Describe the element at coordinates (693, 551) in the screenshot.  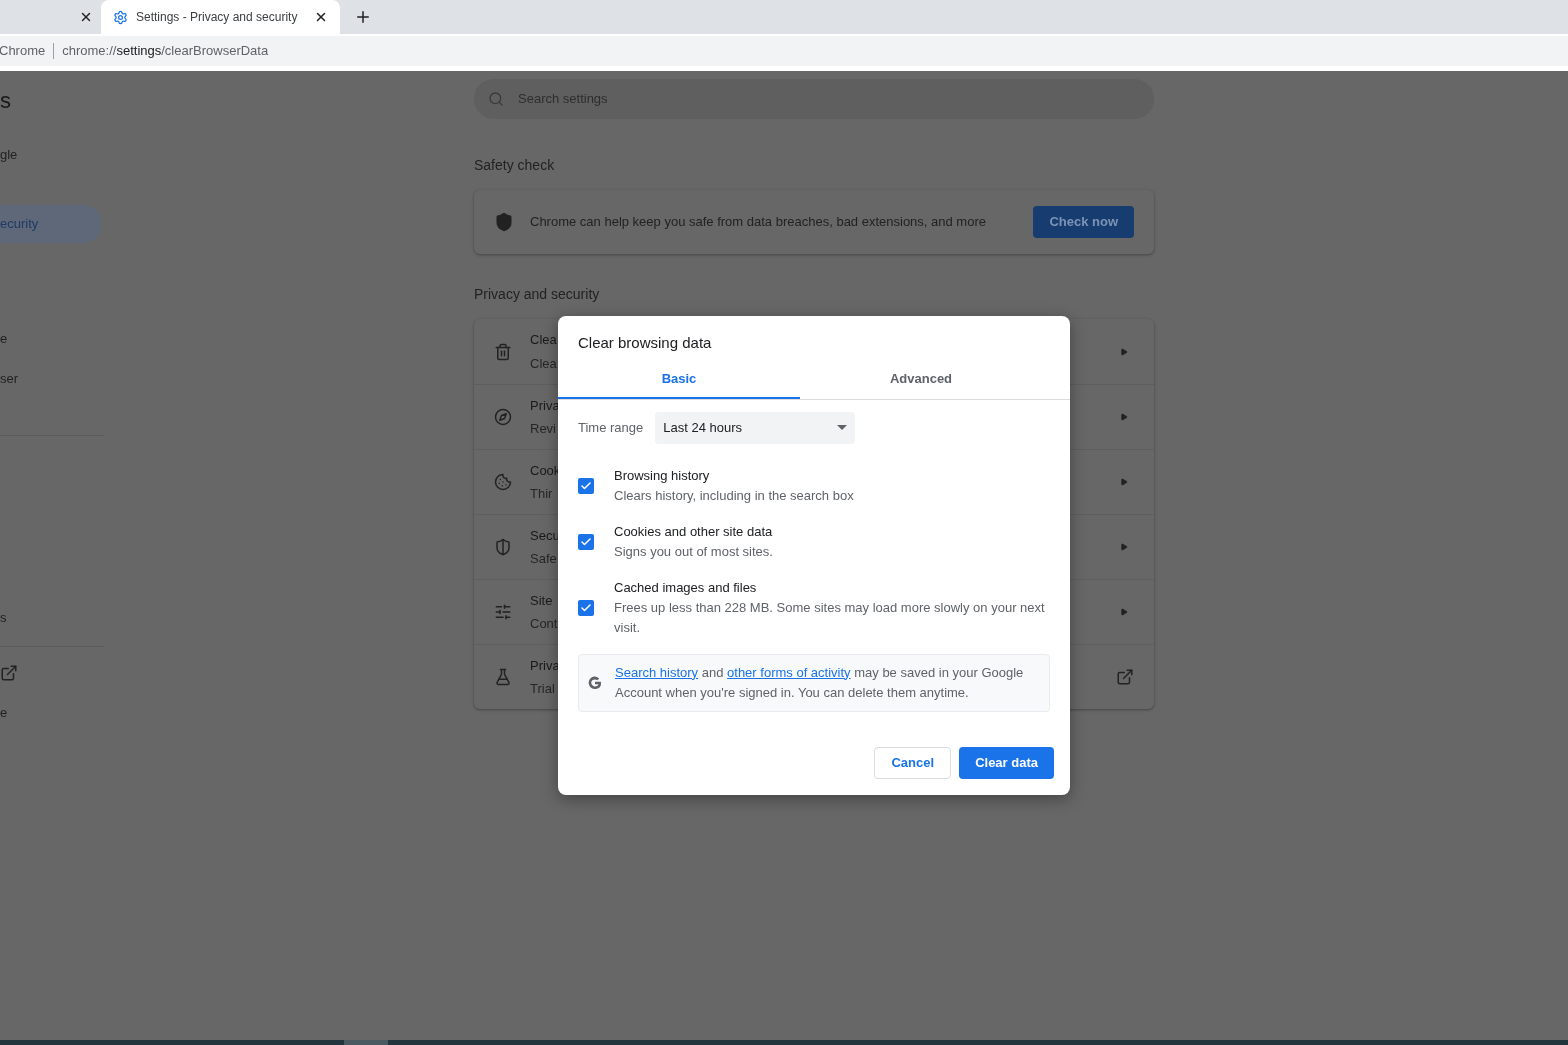
I see `option-description: Signs you out of most sites.` at that location.